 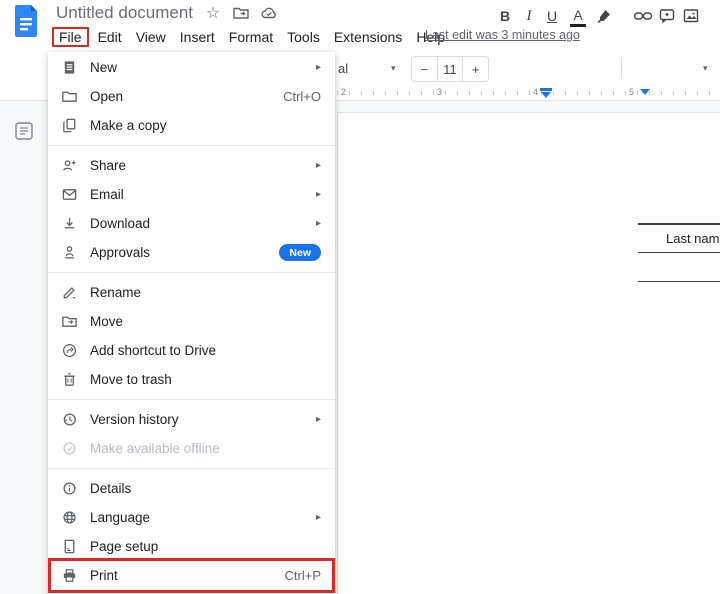 What do you see at coordinates (70, 37) in the screenshot?
I see `menu-file: File` at bounding box center [70, 37].